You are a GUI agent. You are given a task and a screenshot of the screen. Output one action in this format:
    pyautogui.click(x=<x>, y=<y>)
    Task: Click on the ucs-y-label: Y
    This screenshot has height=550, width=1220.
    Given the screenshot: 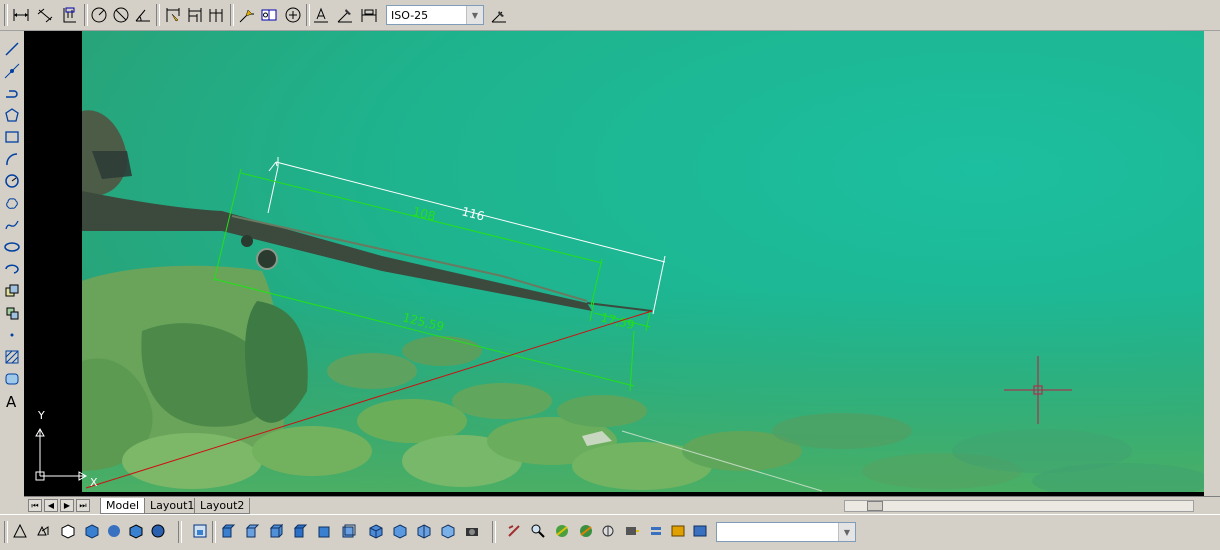 What is the action you would take?
    pyautogui.click(x=41, y=415)
    